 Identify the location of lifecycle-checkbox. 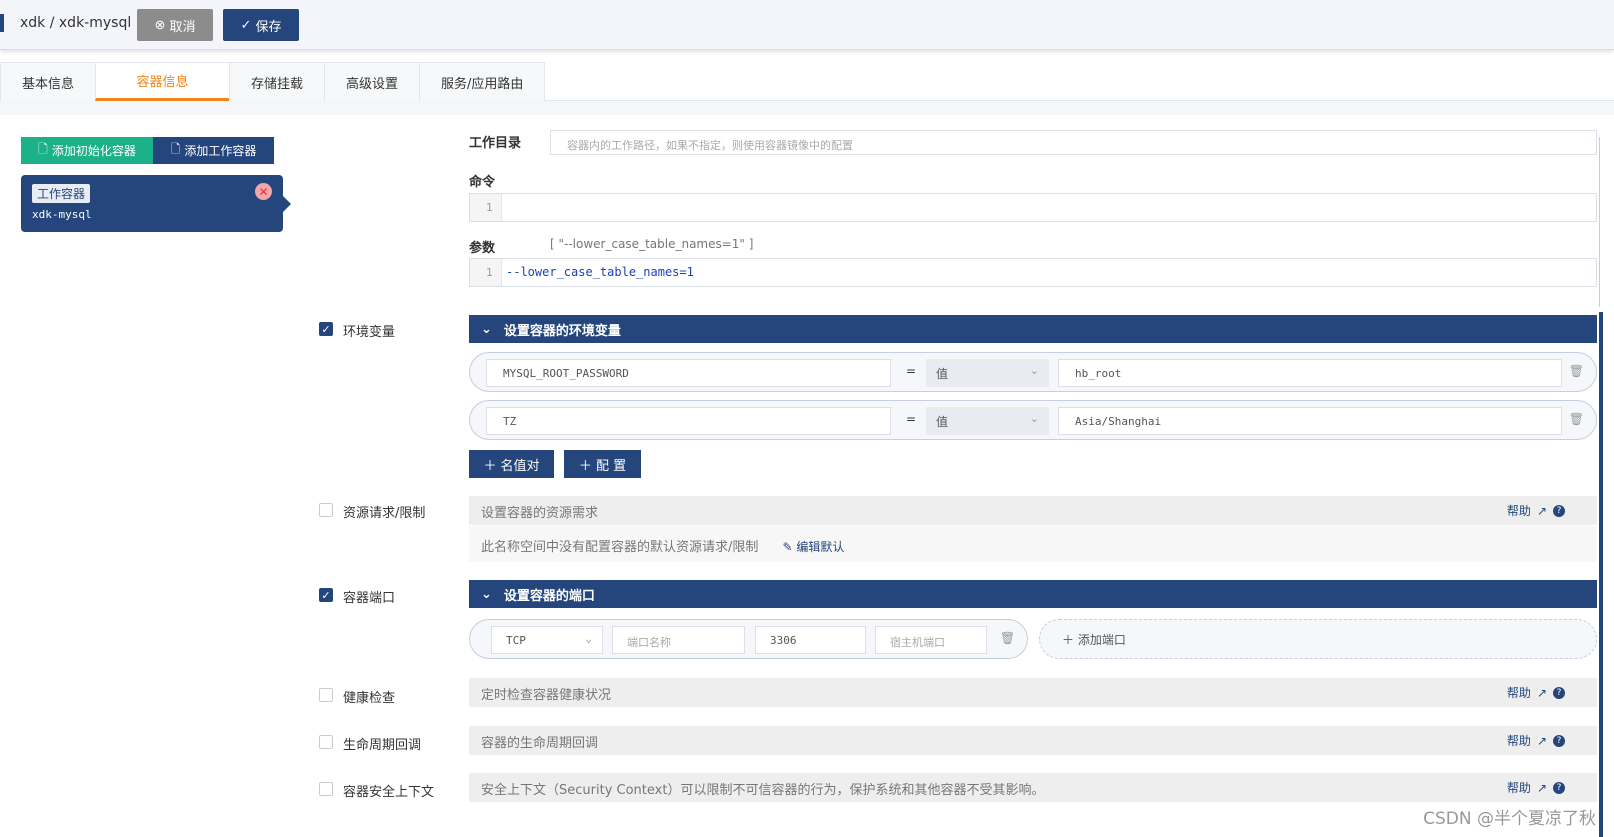
(326, 742).